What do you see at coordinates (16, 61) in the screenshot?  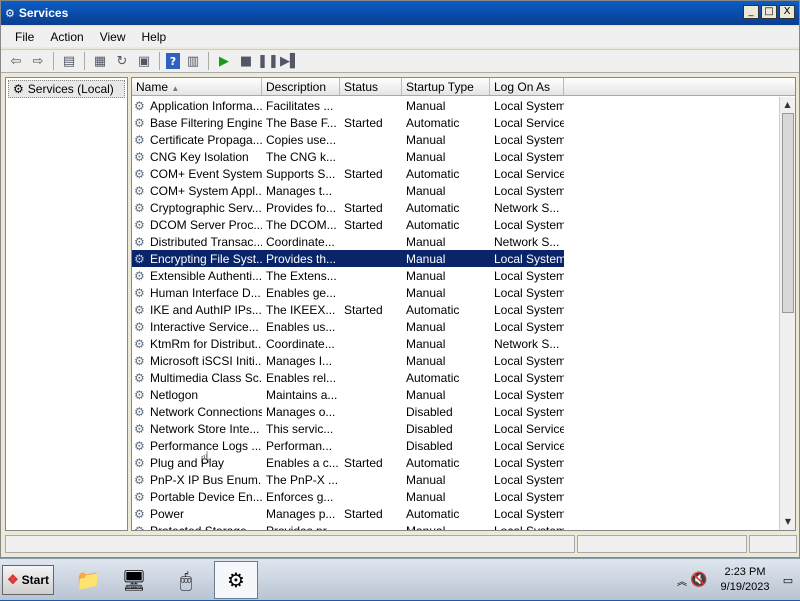 I see `back-arrow-icon: ⇦` at bounding box center [16, 61].